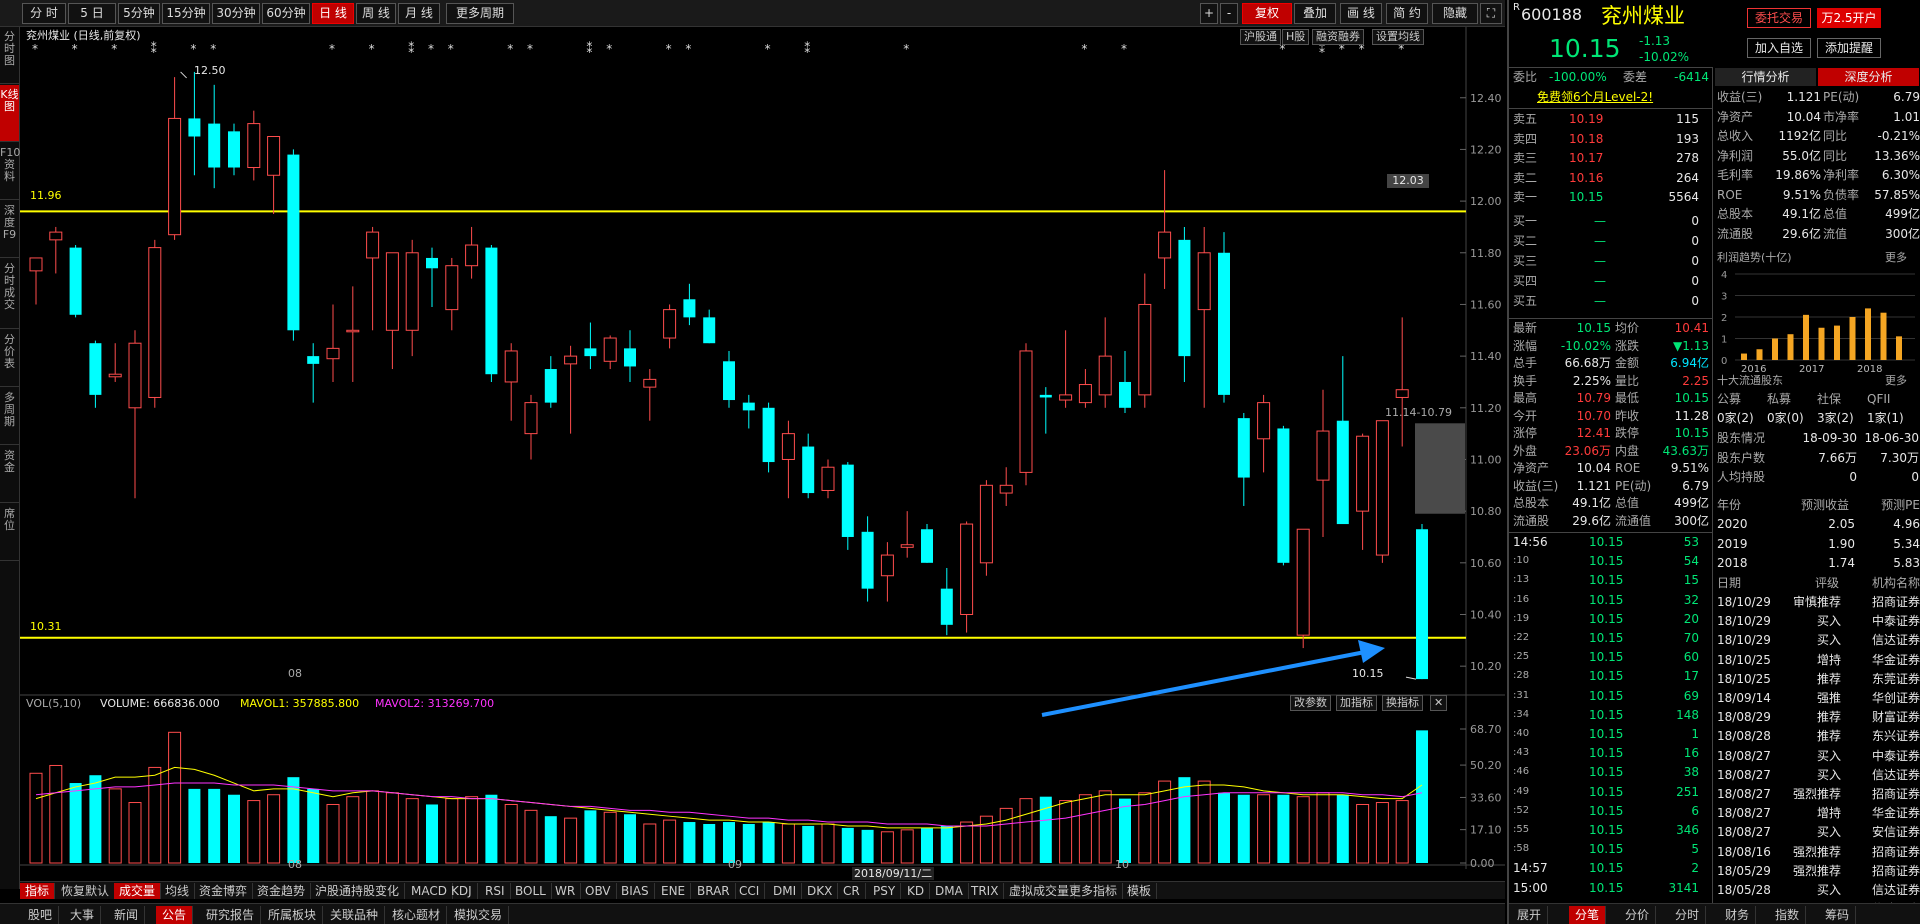 The width and height of the screenshot is (1920, 924). What do you see at coordinates (83, 915) in the screenshot?
I see `bottom-tab-1: 大事` at bounding box center [83, 915].